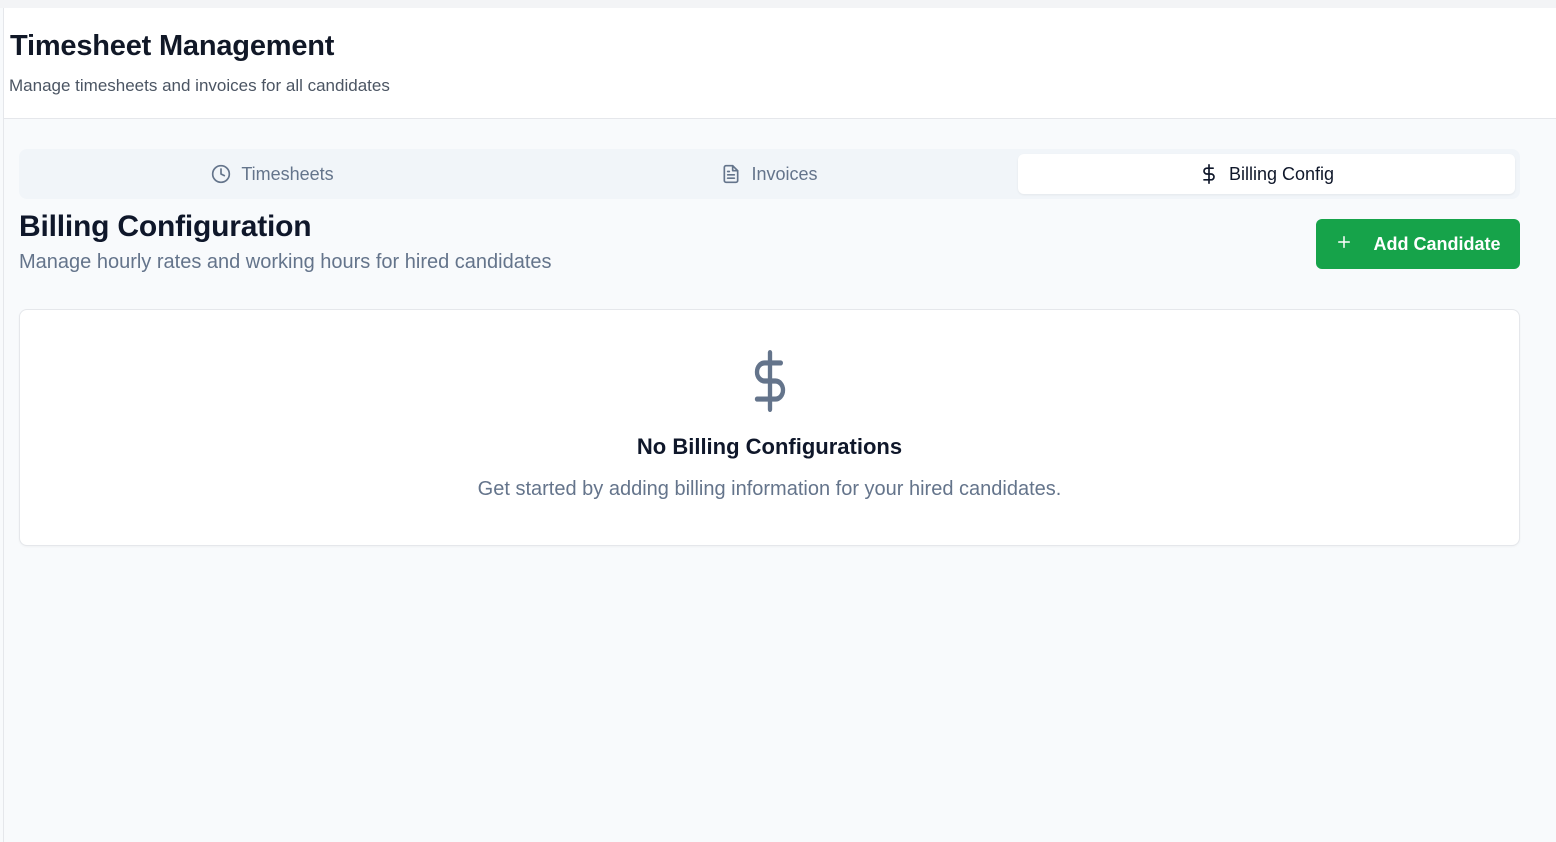  I want to click on tab-billing-config: Billing Config, so click(1266, 174).